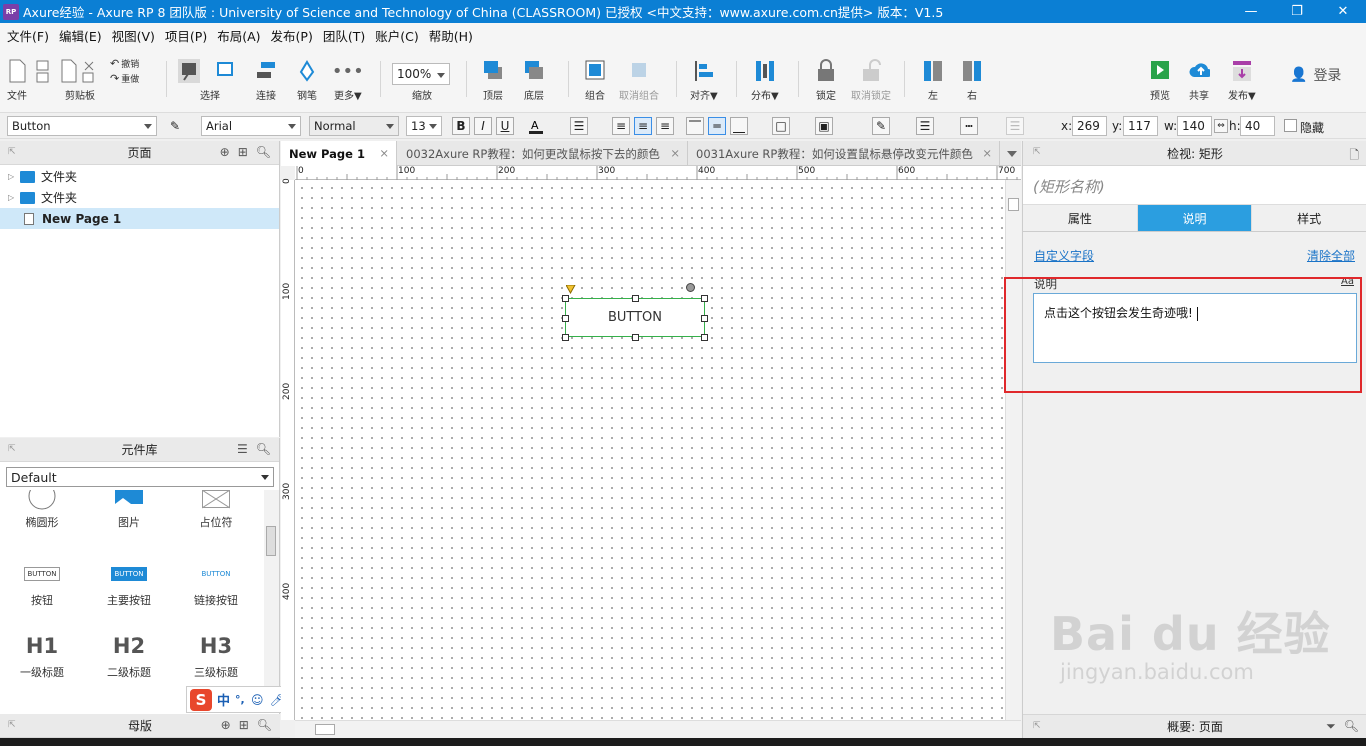 Image resolution: width=1366 pixels, height=746 pixels. I want to click on right-panel-button: 右, so click(972, 80).